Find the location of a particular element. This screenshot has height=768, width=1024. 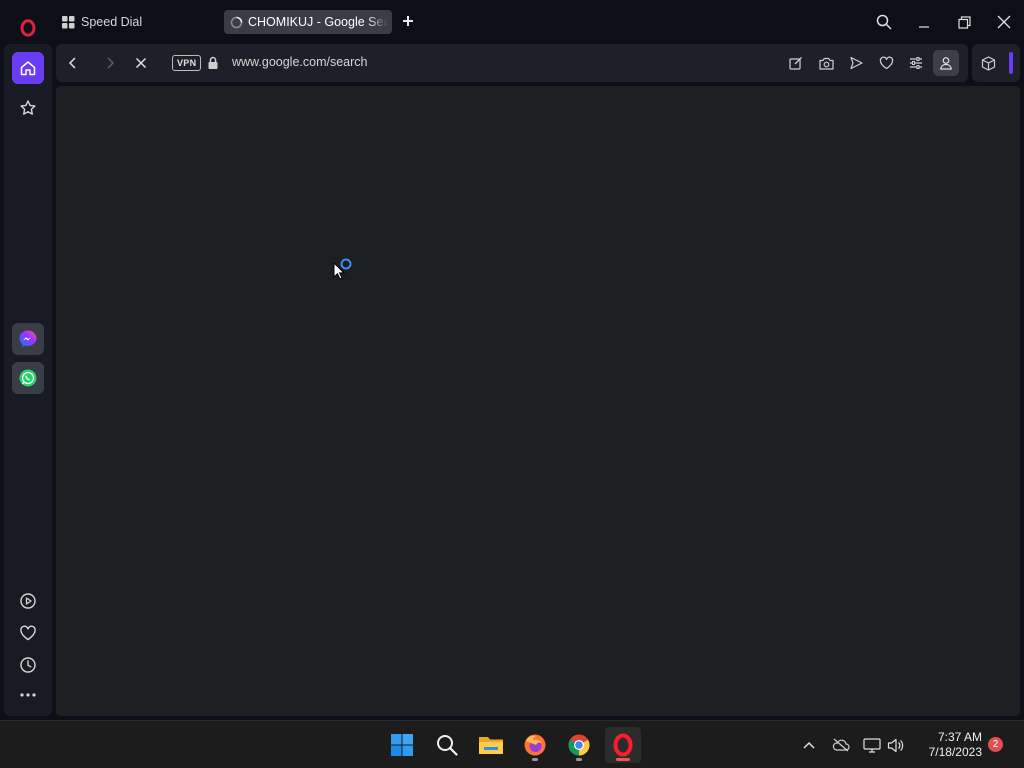

star-icon is located at coordinates (28, 108).